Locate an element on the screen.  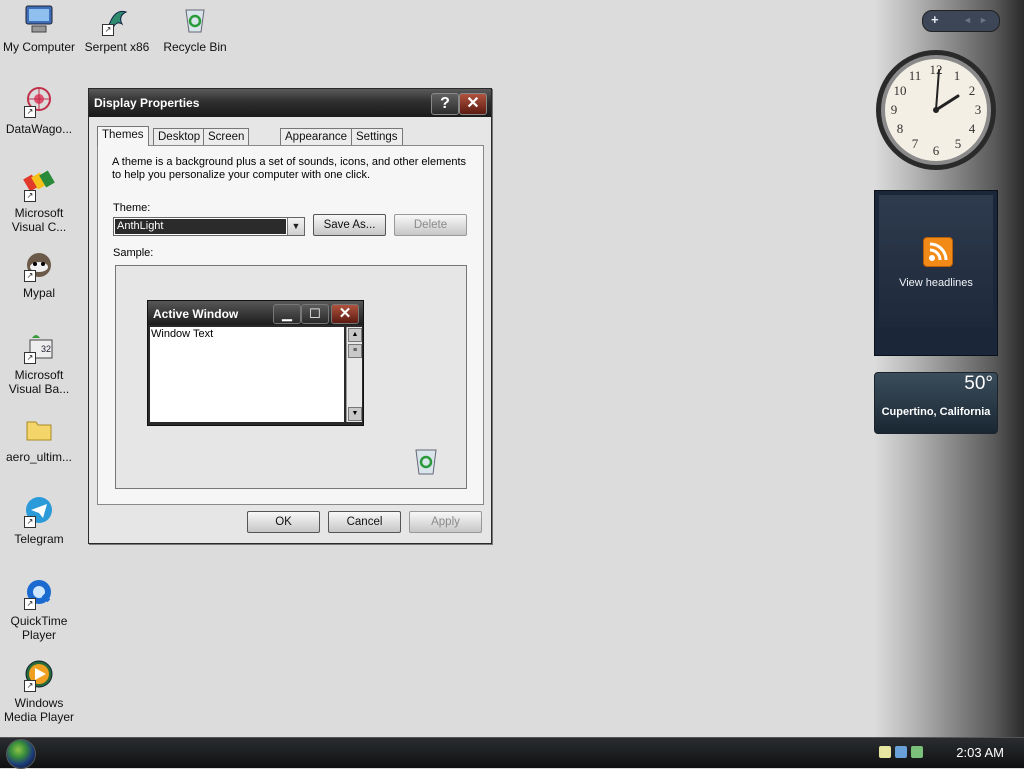
svg-text: 2 is located at coordinates (972, 90).